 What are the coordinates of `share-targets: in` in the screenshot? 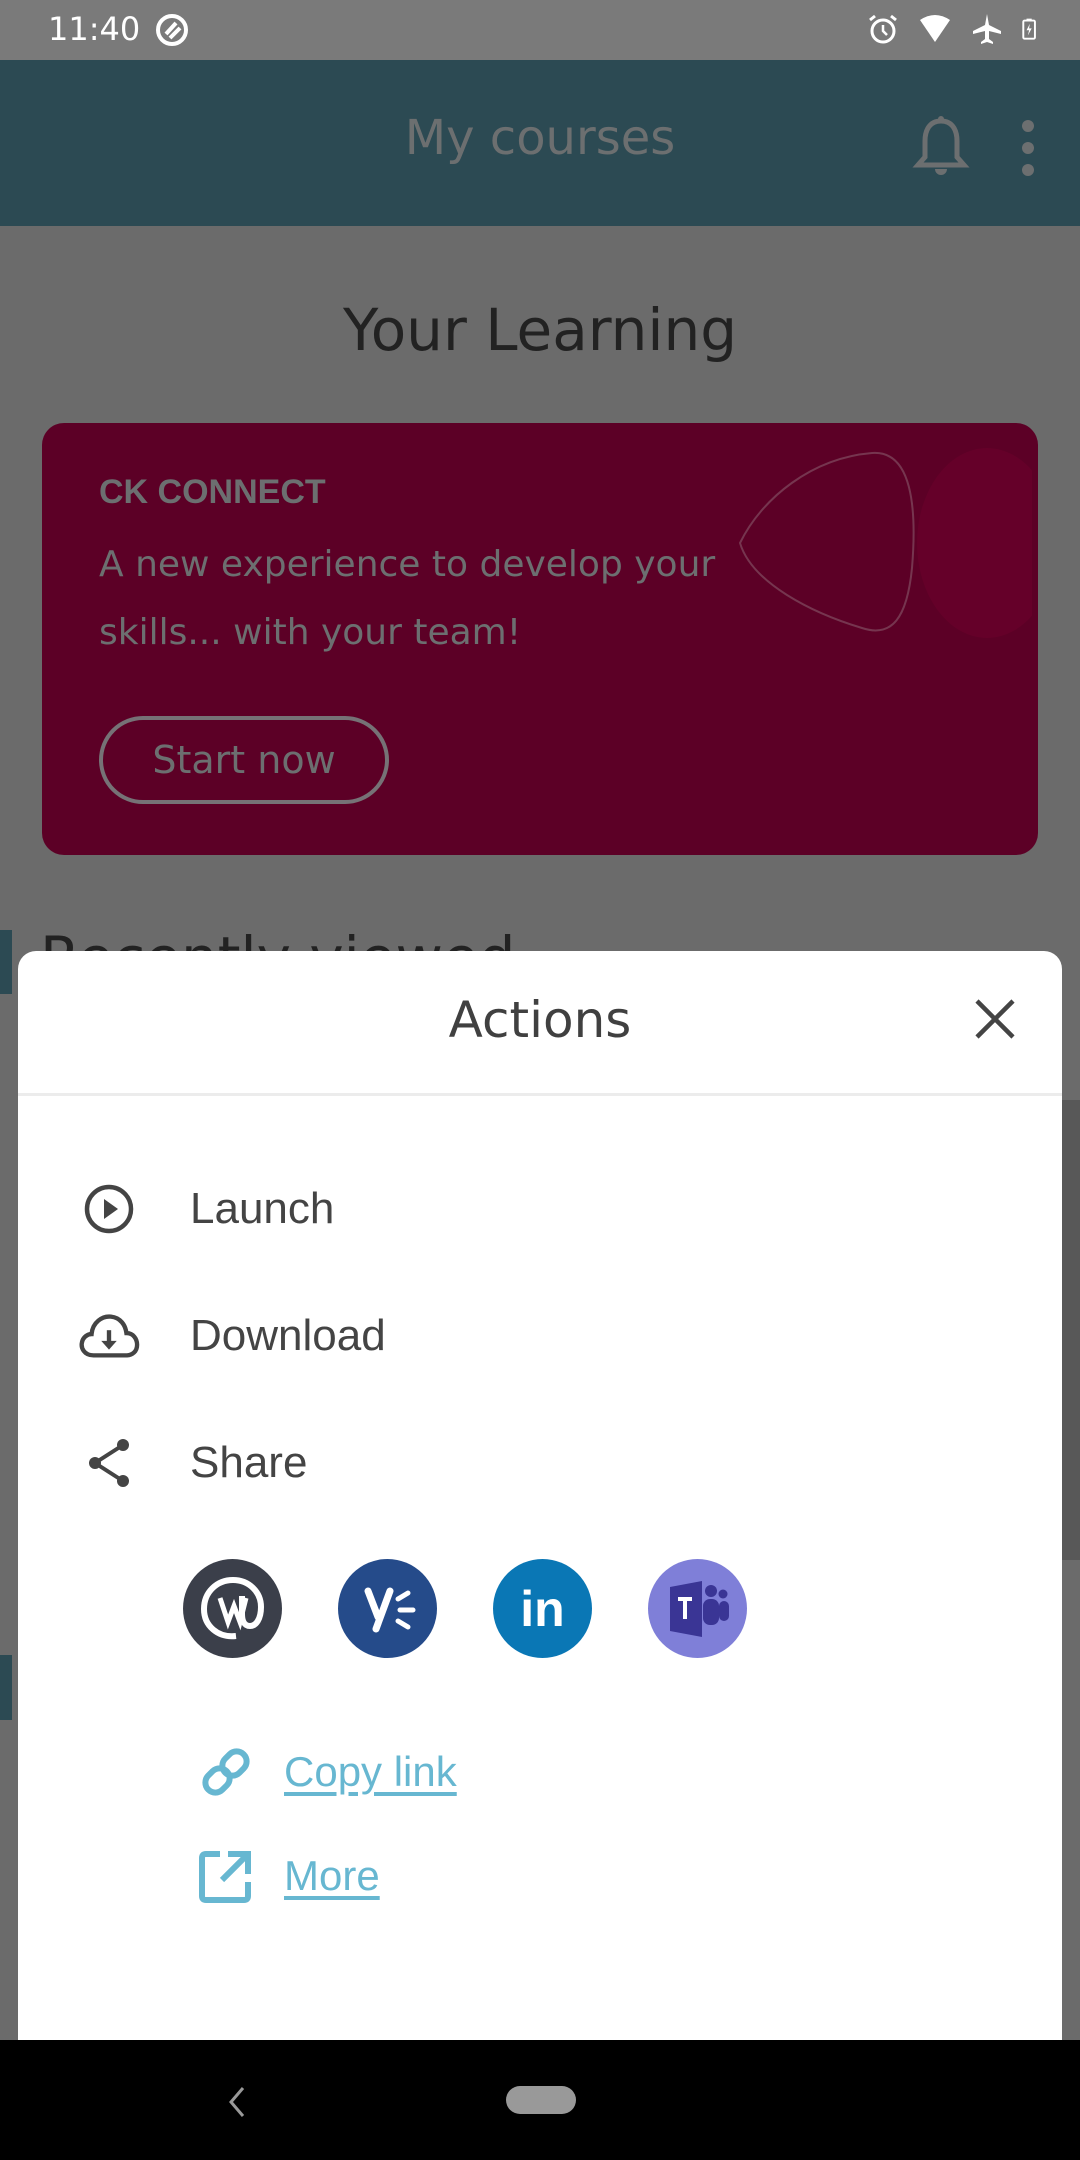 It's located at (465, 1608).